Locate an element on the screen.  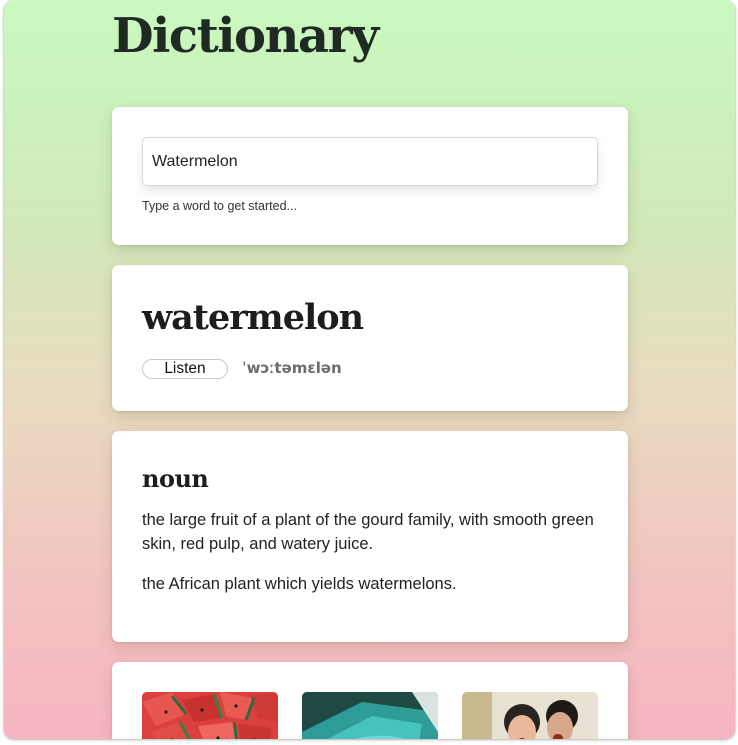
search-input is located at coordinates (370, 161).